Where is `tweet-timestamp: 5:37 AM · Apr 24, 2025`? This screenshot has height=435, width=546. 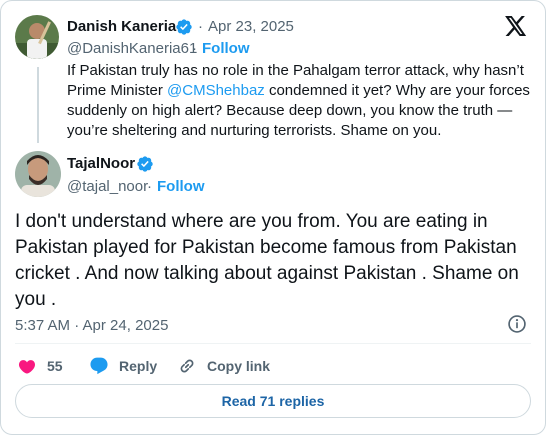
tweet-timestamp: 5:37 AM · Apr 24, 2025 is located at coordinates (91, 325).